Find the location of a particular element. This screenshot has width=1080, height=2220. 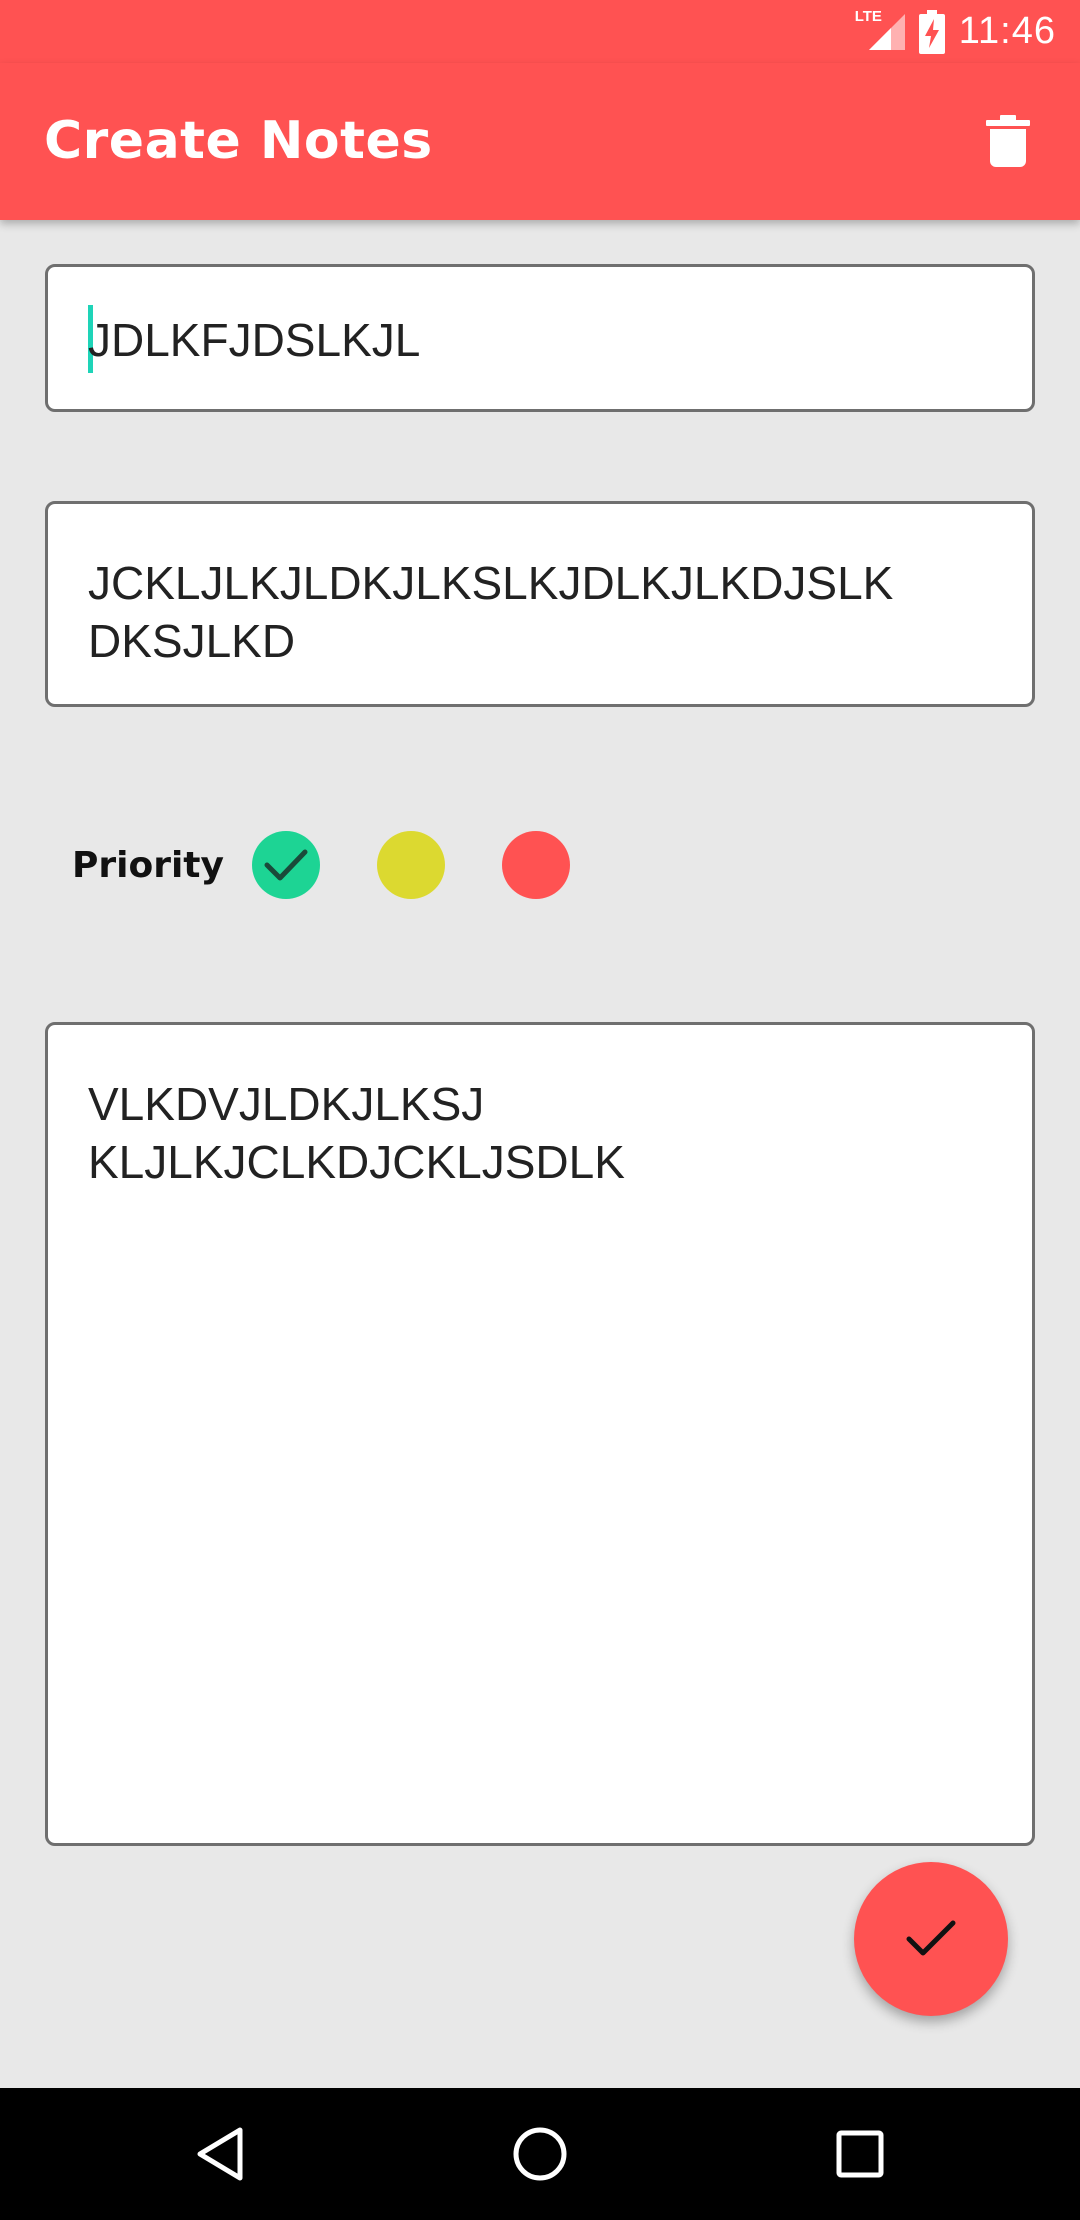

lte-signal-icon: LTE is located at coordinates (880, 31).